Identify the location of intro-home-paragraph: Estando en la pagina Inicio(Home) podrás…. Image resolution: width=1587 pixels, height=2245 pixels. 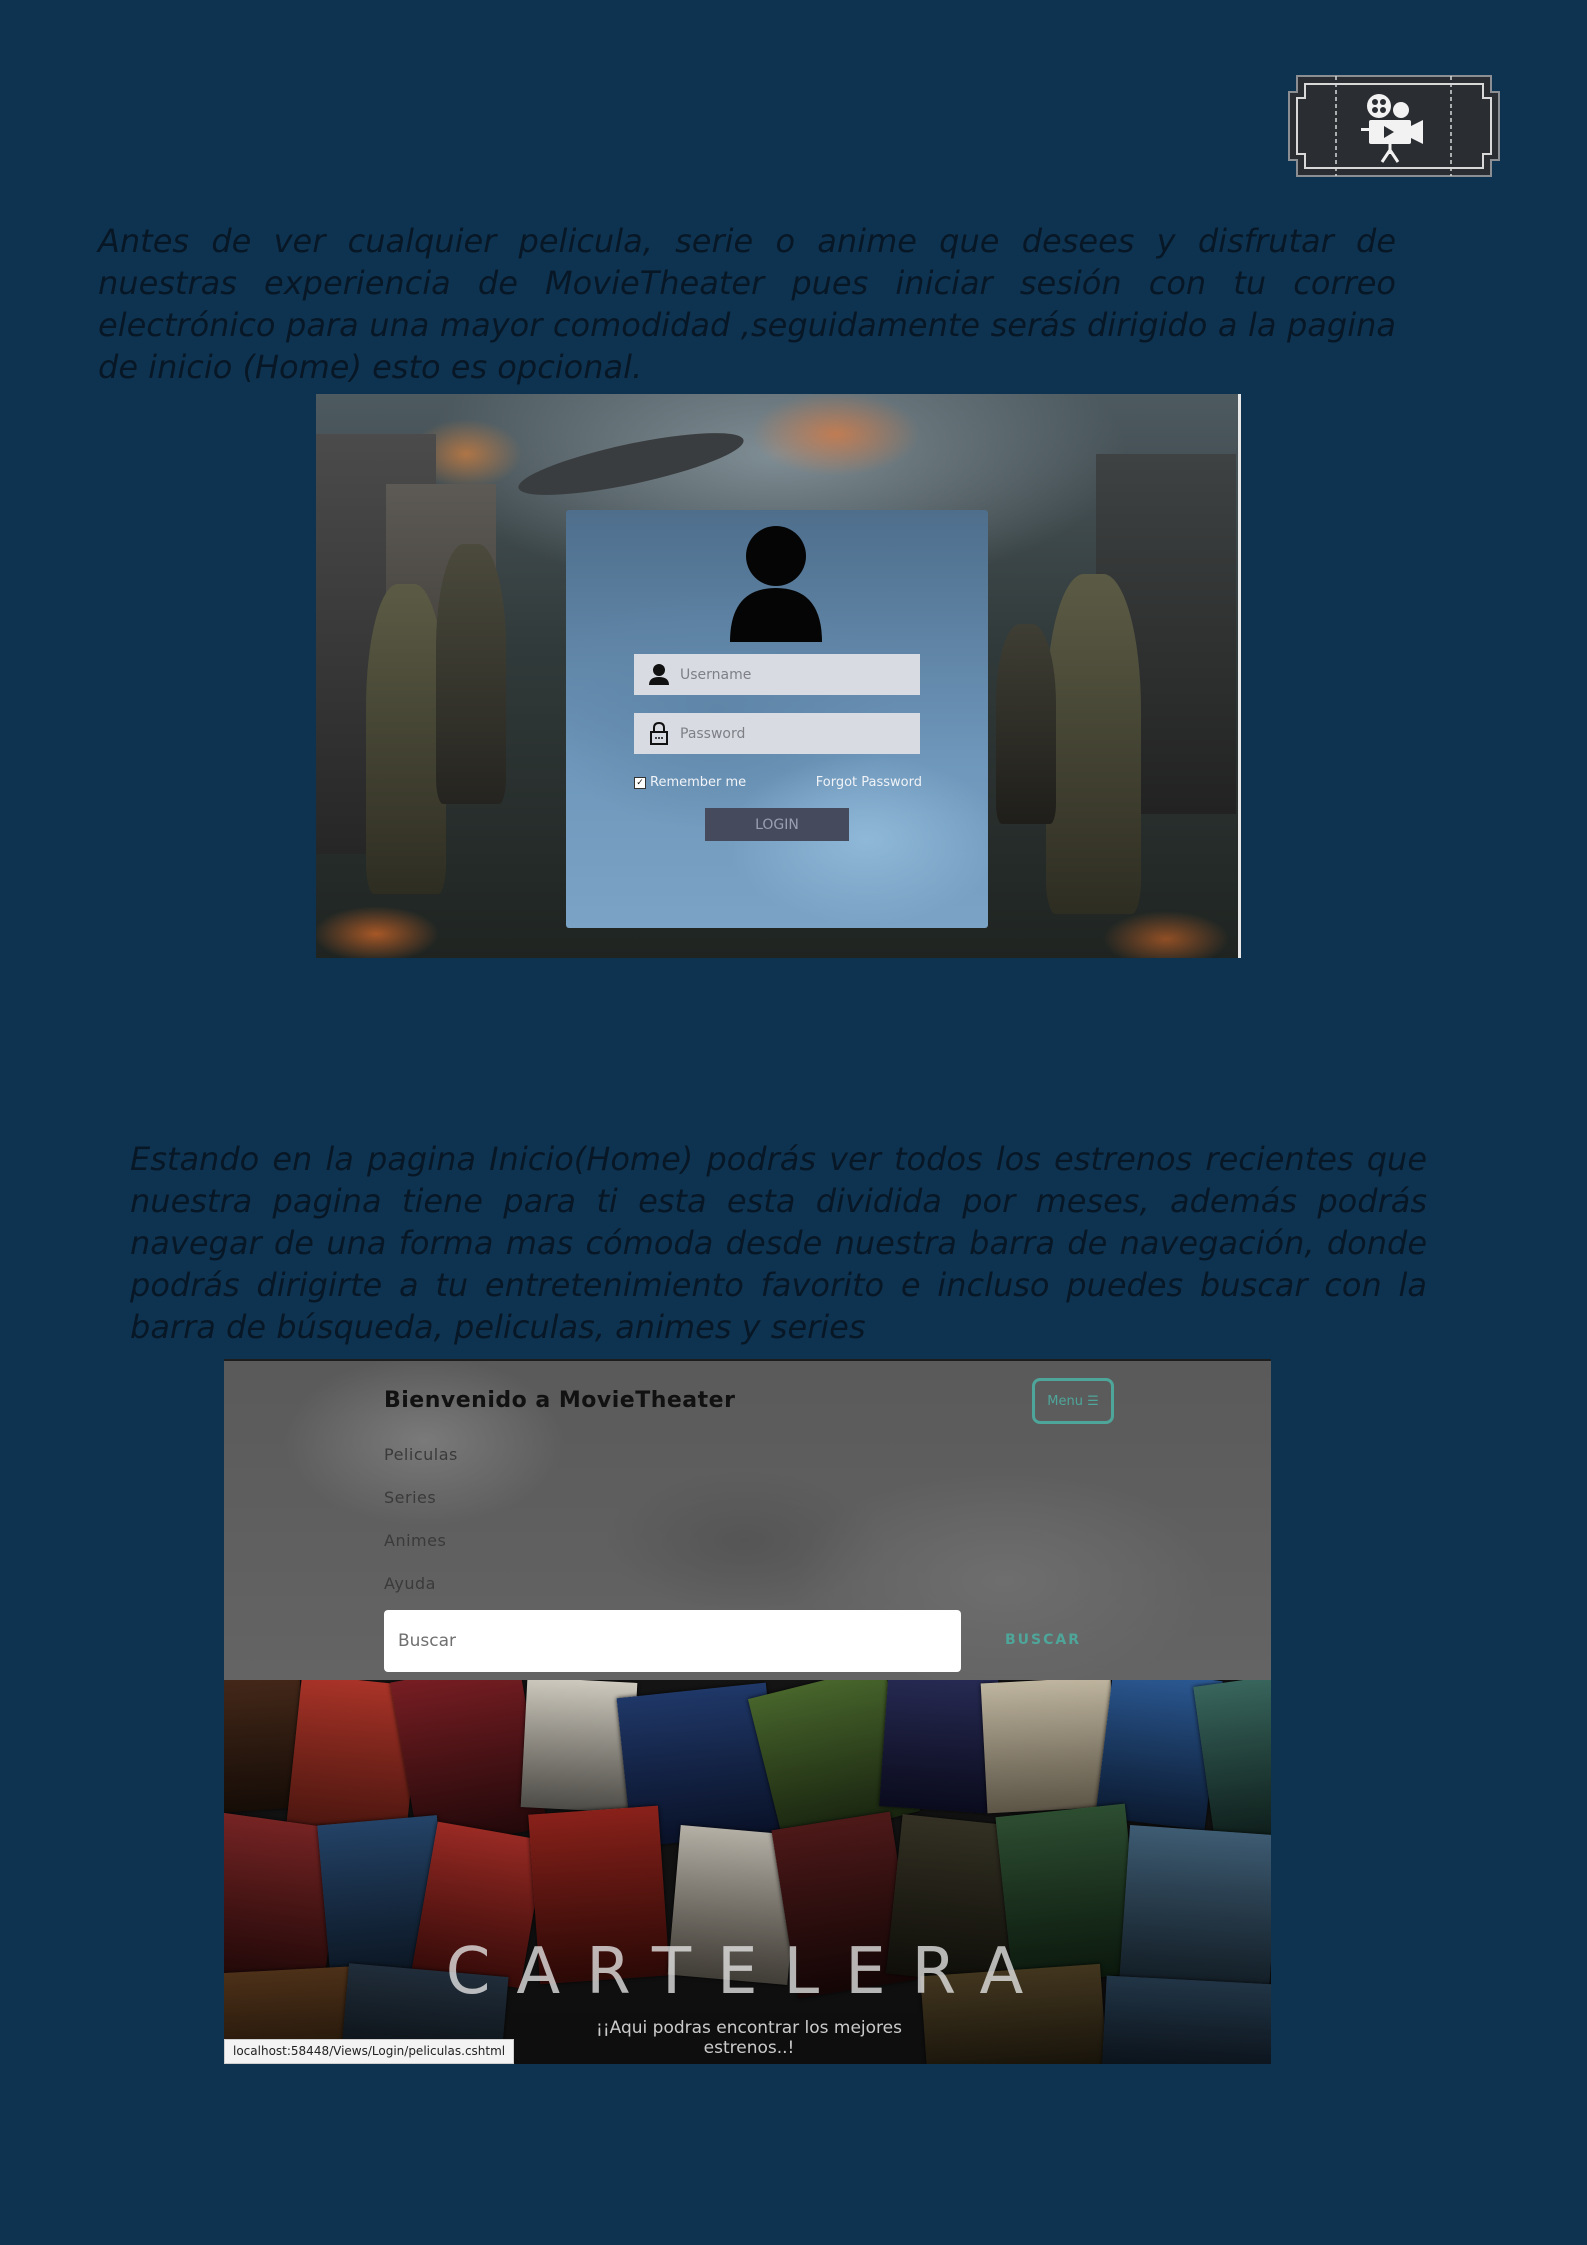
(778, 1243).